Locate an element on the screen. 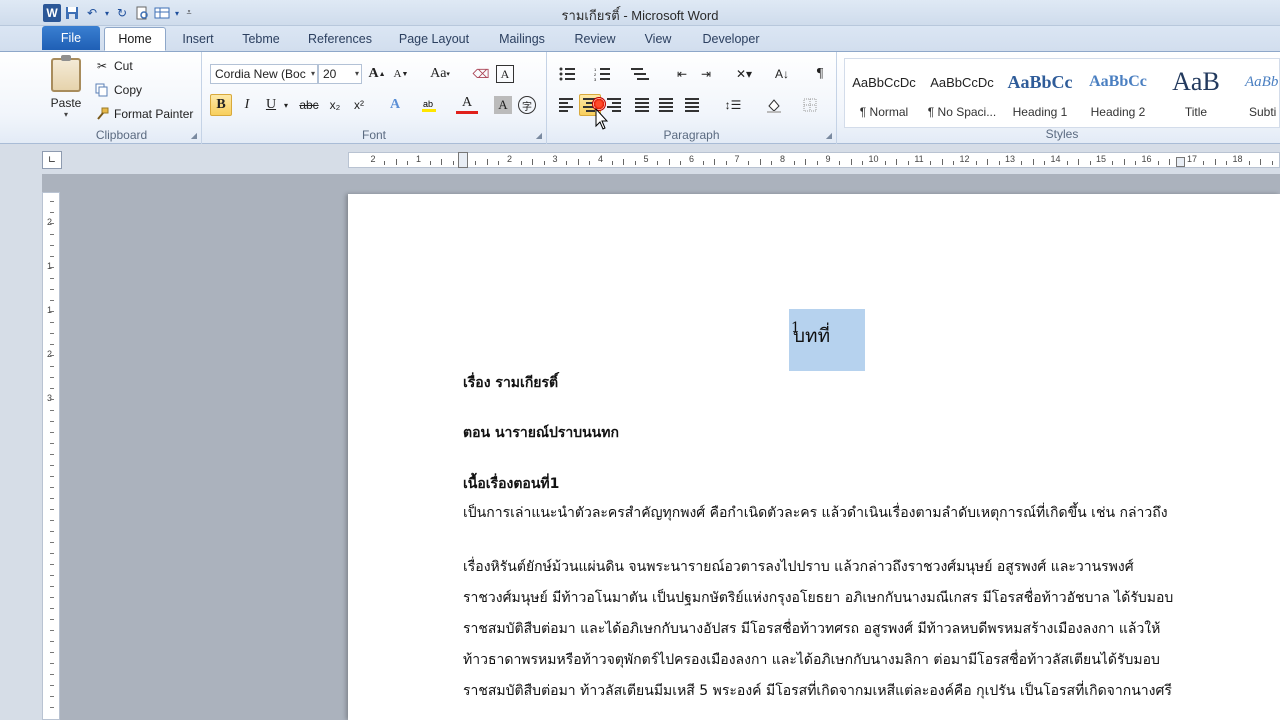 This screenshot has width=1280, height=720. paste-dropdown-icon: ▾ is located at coordinates (65, 114).